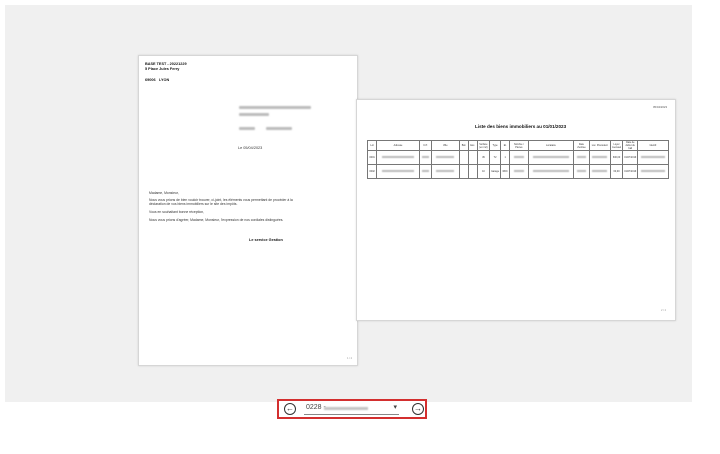 The image size is (720, 454). I want to click on list-page-number: 2 / 2, so click(664, 310).